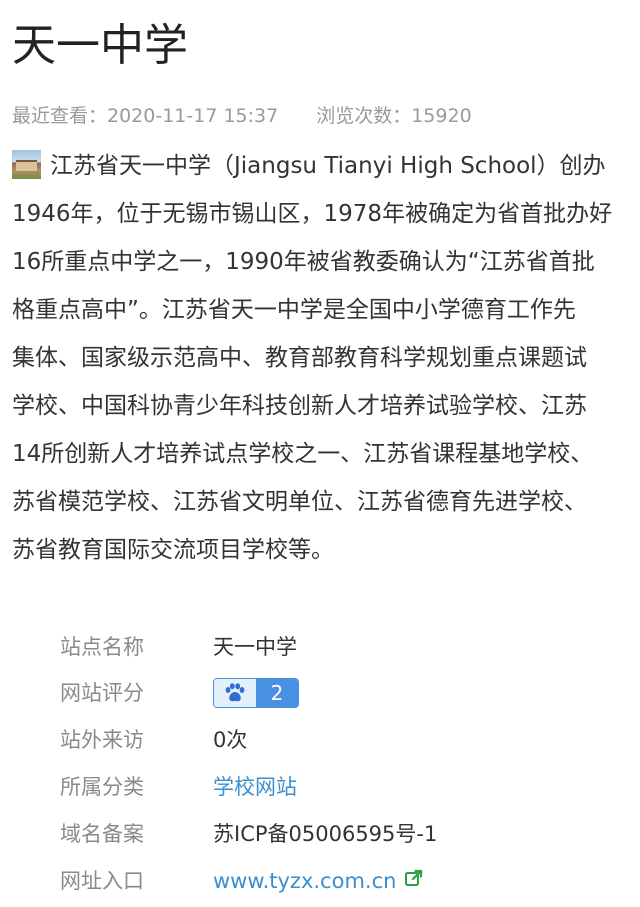 The image size is (640, 907). What do you see at coordinates (299, 502) in the screenshot?
I see `description-line: 苏省模范学校、江苏省文明单位、江苏省德育先进学校、` at bounding box center [299, 502].